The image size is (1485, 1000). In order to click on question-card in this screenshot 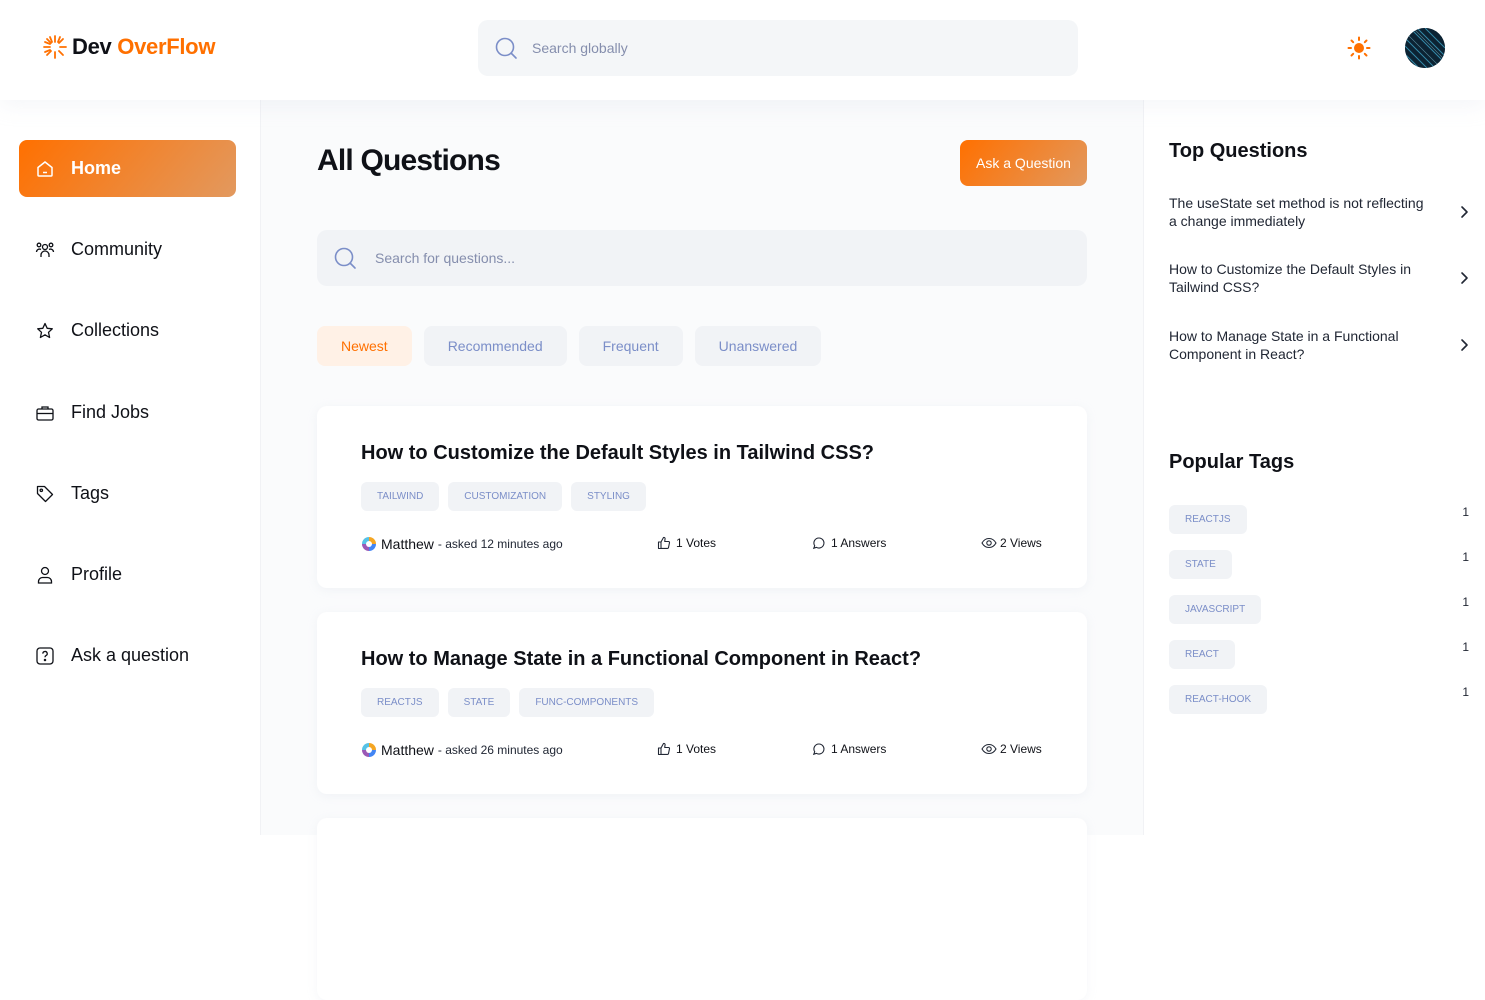, I will do `click(702, 909)`.